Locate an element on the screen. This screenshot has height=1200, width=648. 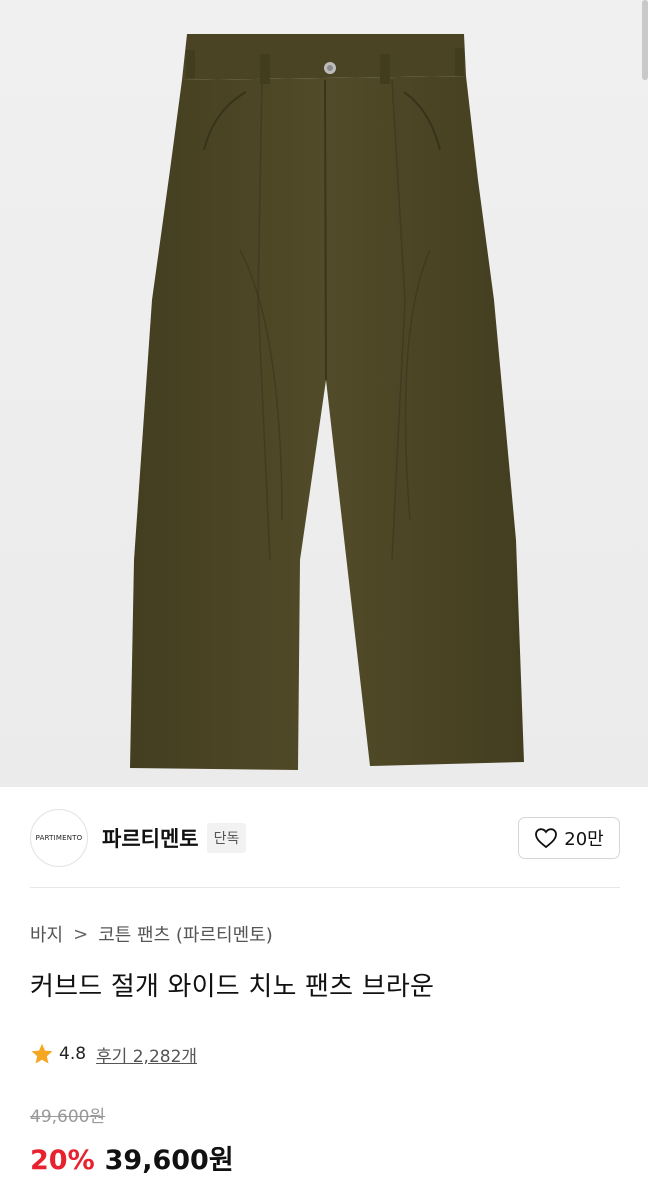
discount-rate: 20% is located at coordinates (62, 1160).